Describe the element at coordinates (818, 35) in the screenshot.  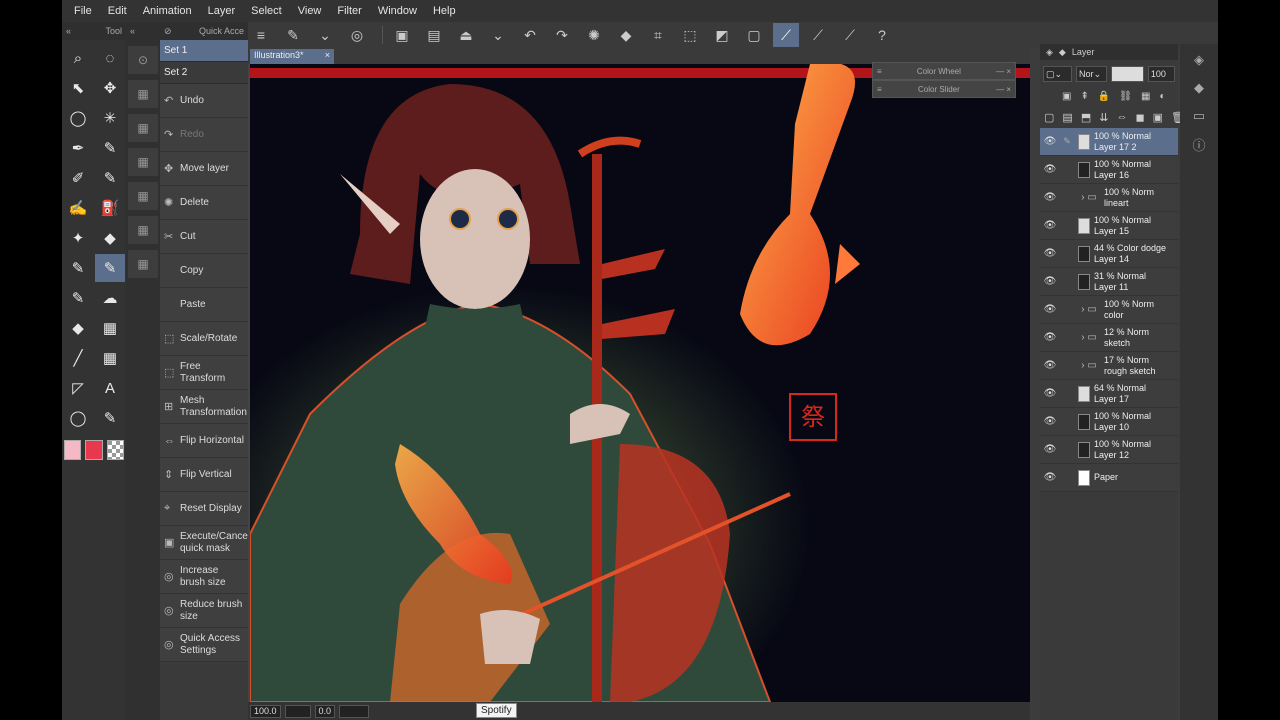
I see `snap-special-icon: ⟋` at that location.